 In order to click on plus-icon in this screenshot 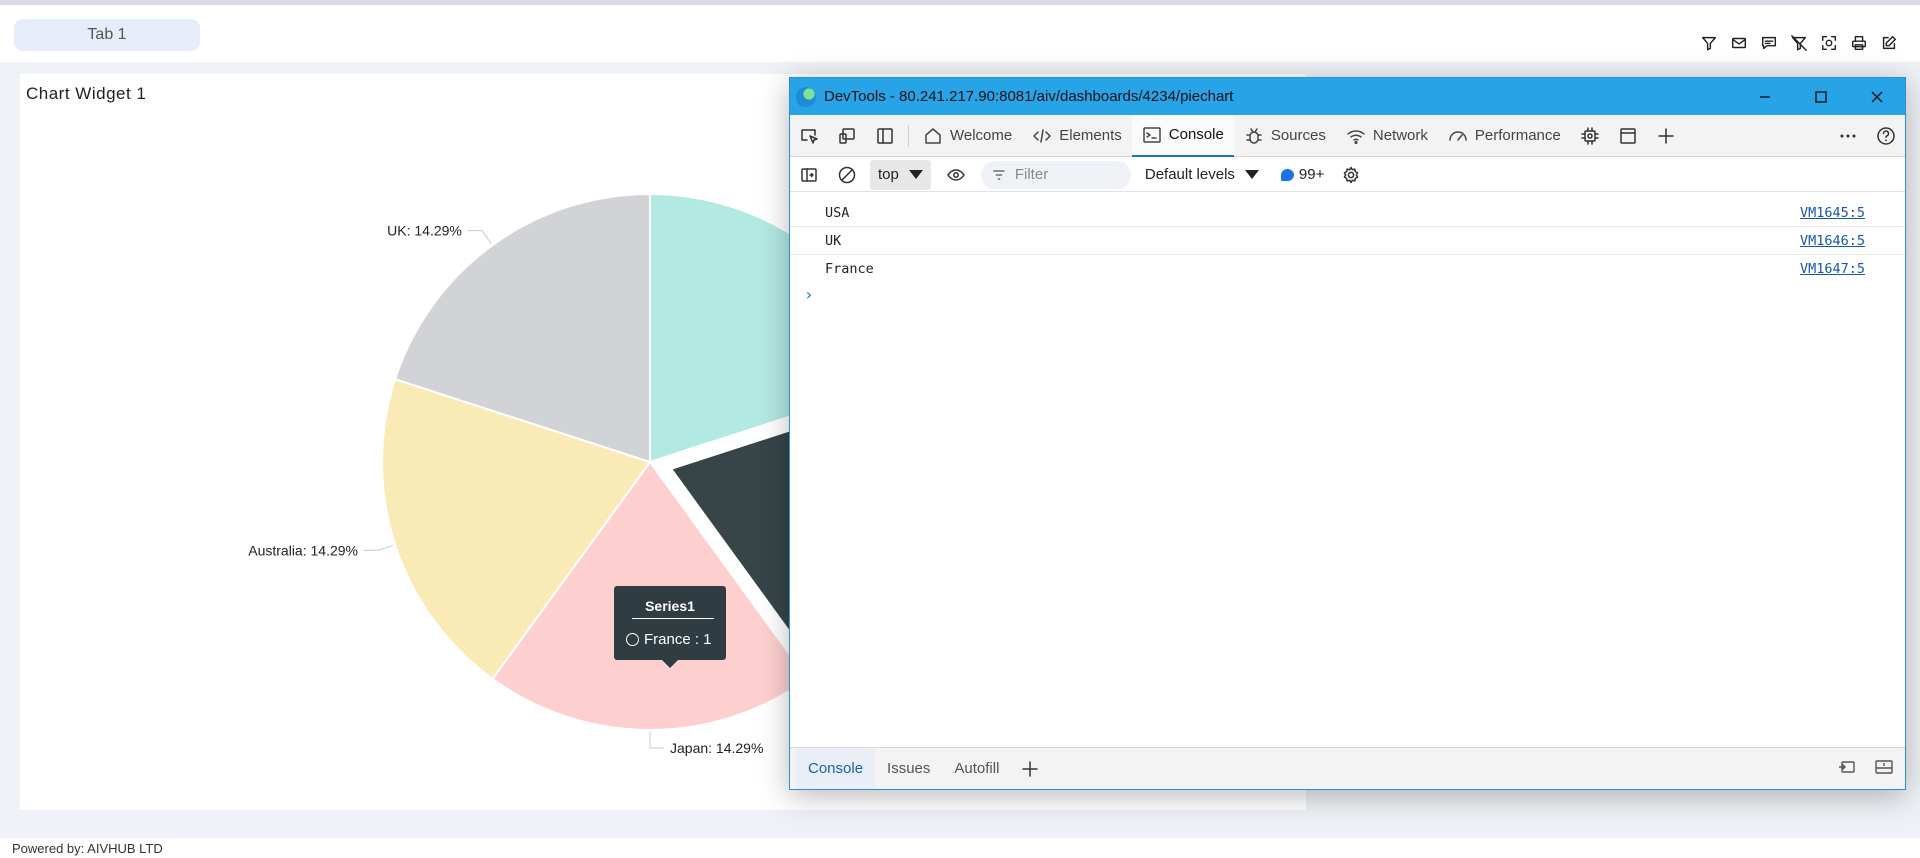, I will do `click(1666, 135)`.